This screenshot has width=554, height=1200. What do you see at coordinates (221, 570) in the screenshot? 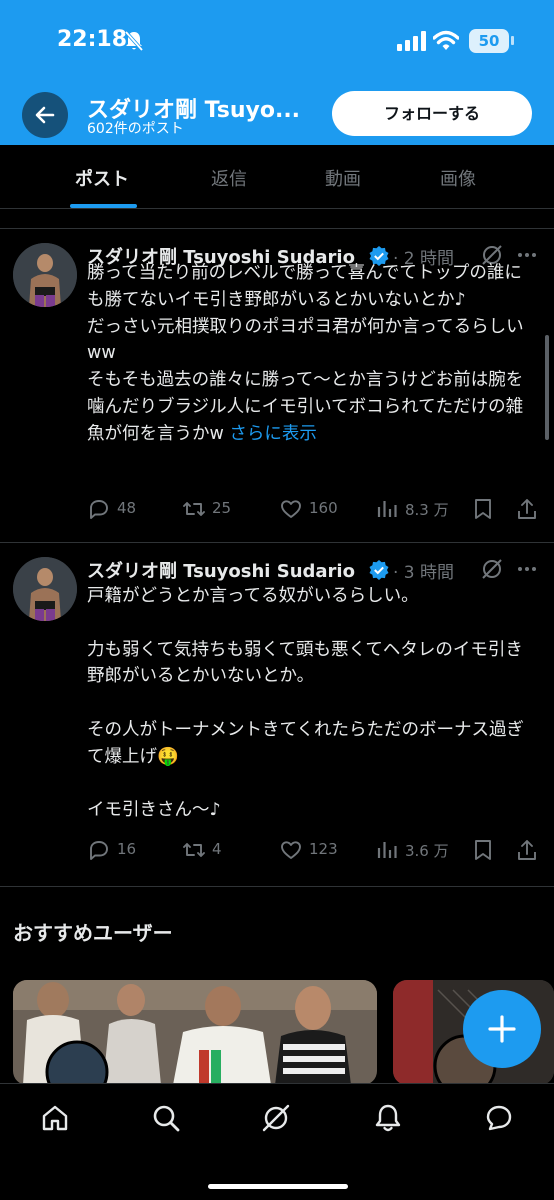
I see `tweet-author-name: スダリオ剛 Tsuyoshi Sudario` at bounding box center [221, 570].